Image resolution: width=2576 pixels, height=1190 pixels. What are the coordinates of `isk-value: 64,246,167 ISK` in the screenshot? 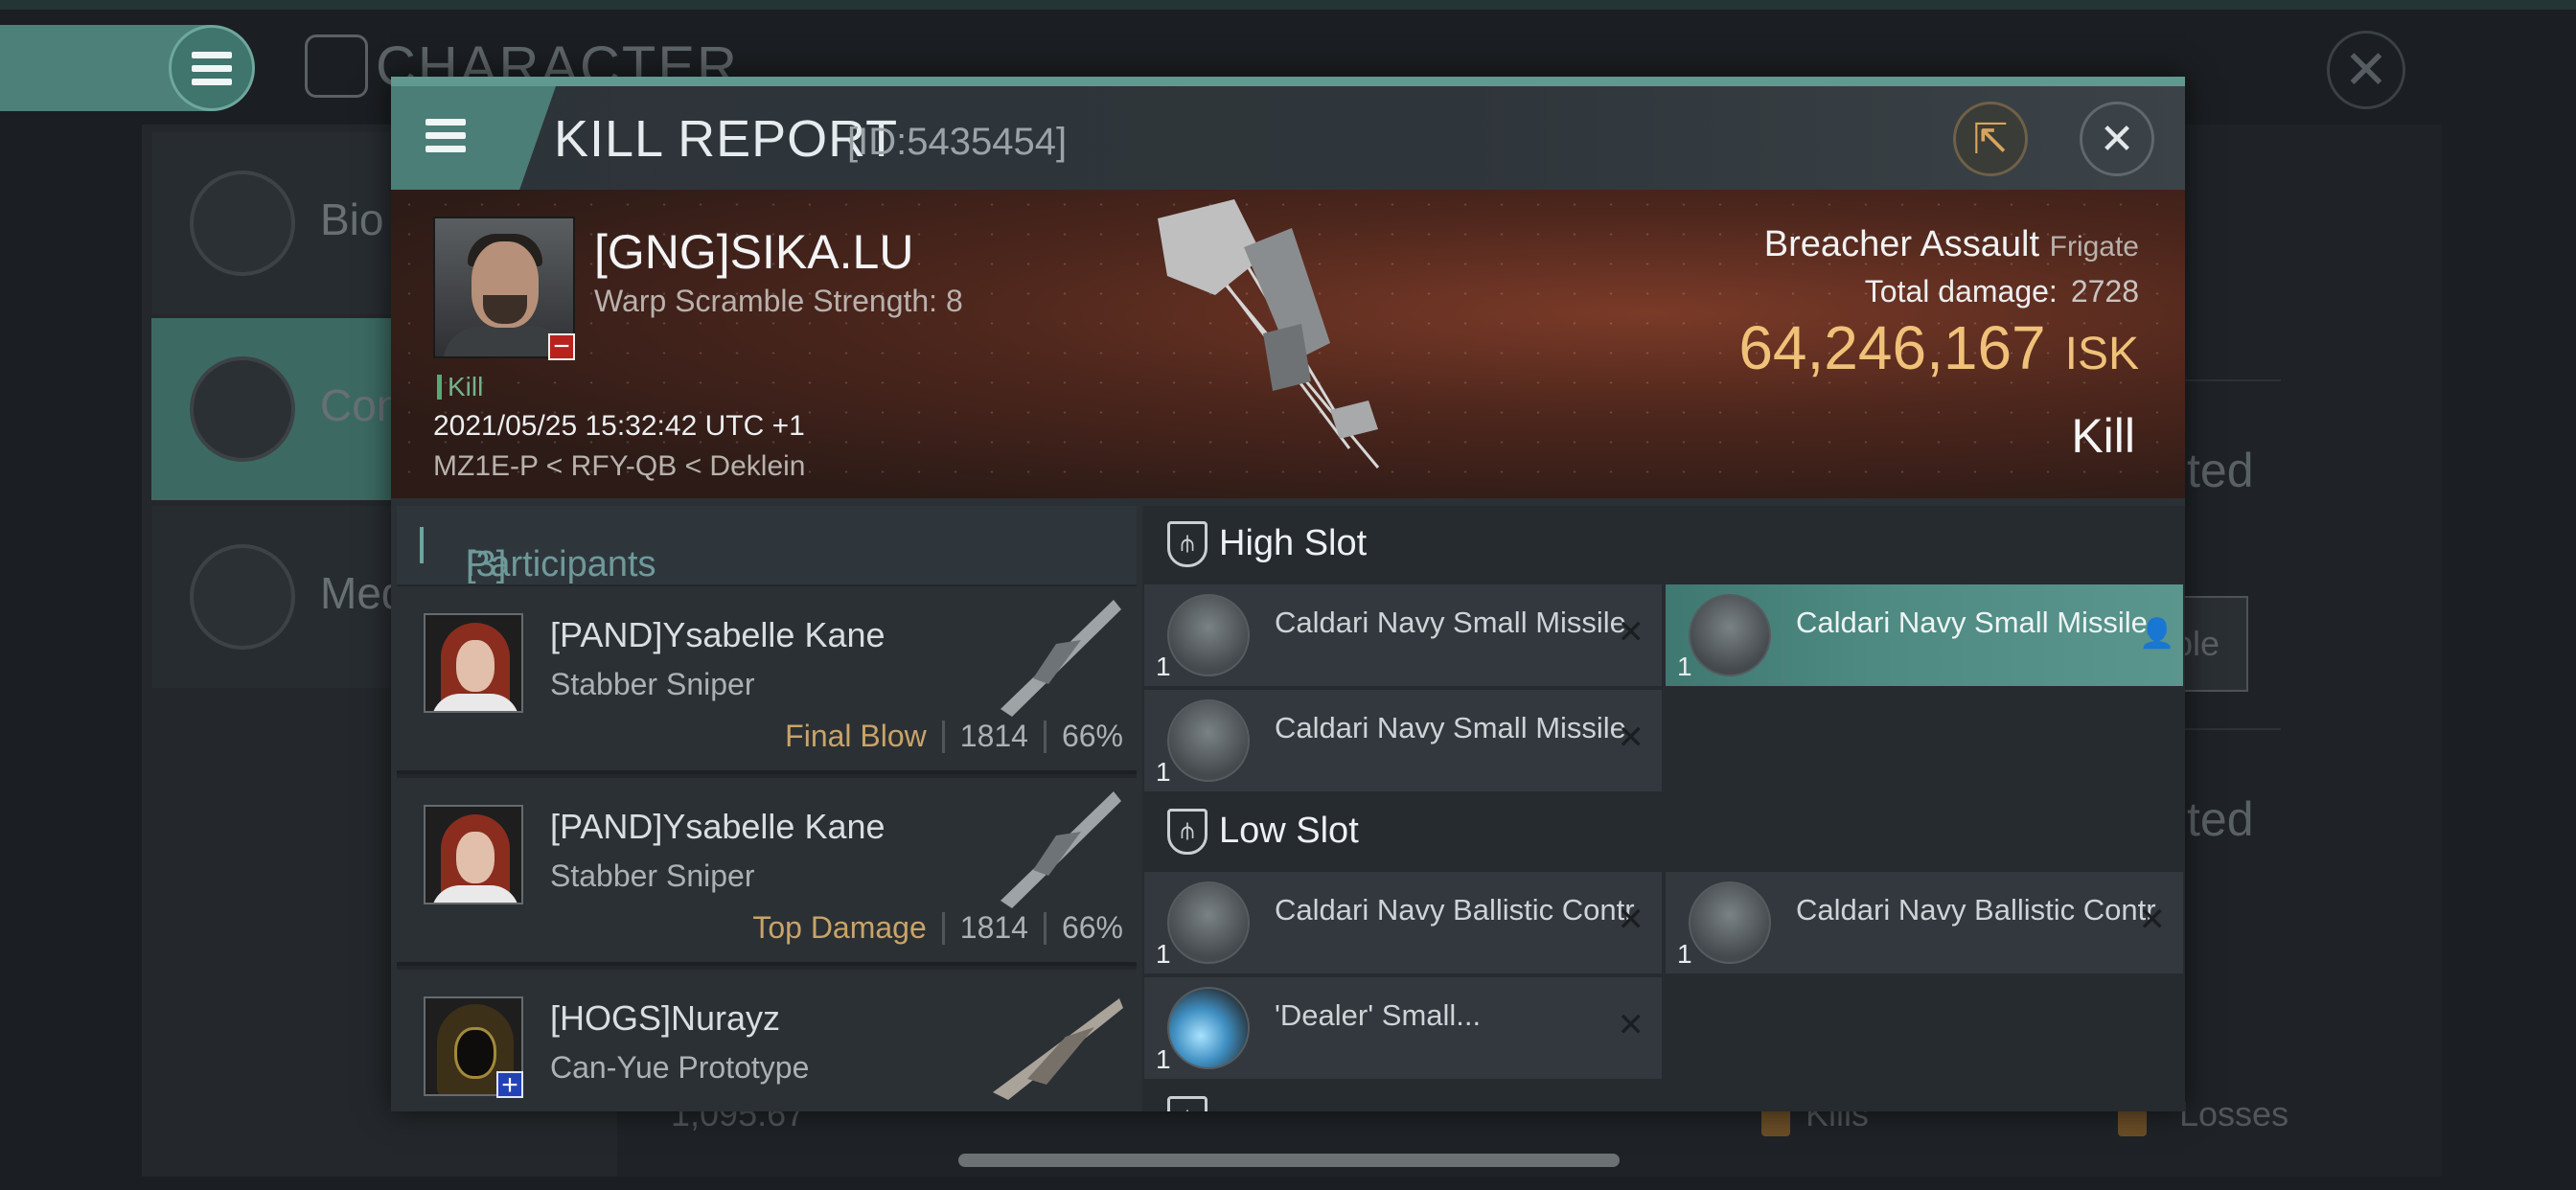 It's located at (1938, 348).